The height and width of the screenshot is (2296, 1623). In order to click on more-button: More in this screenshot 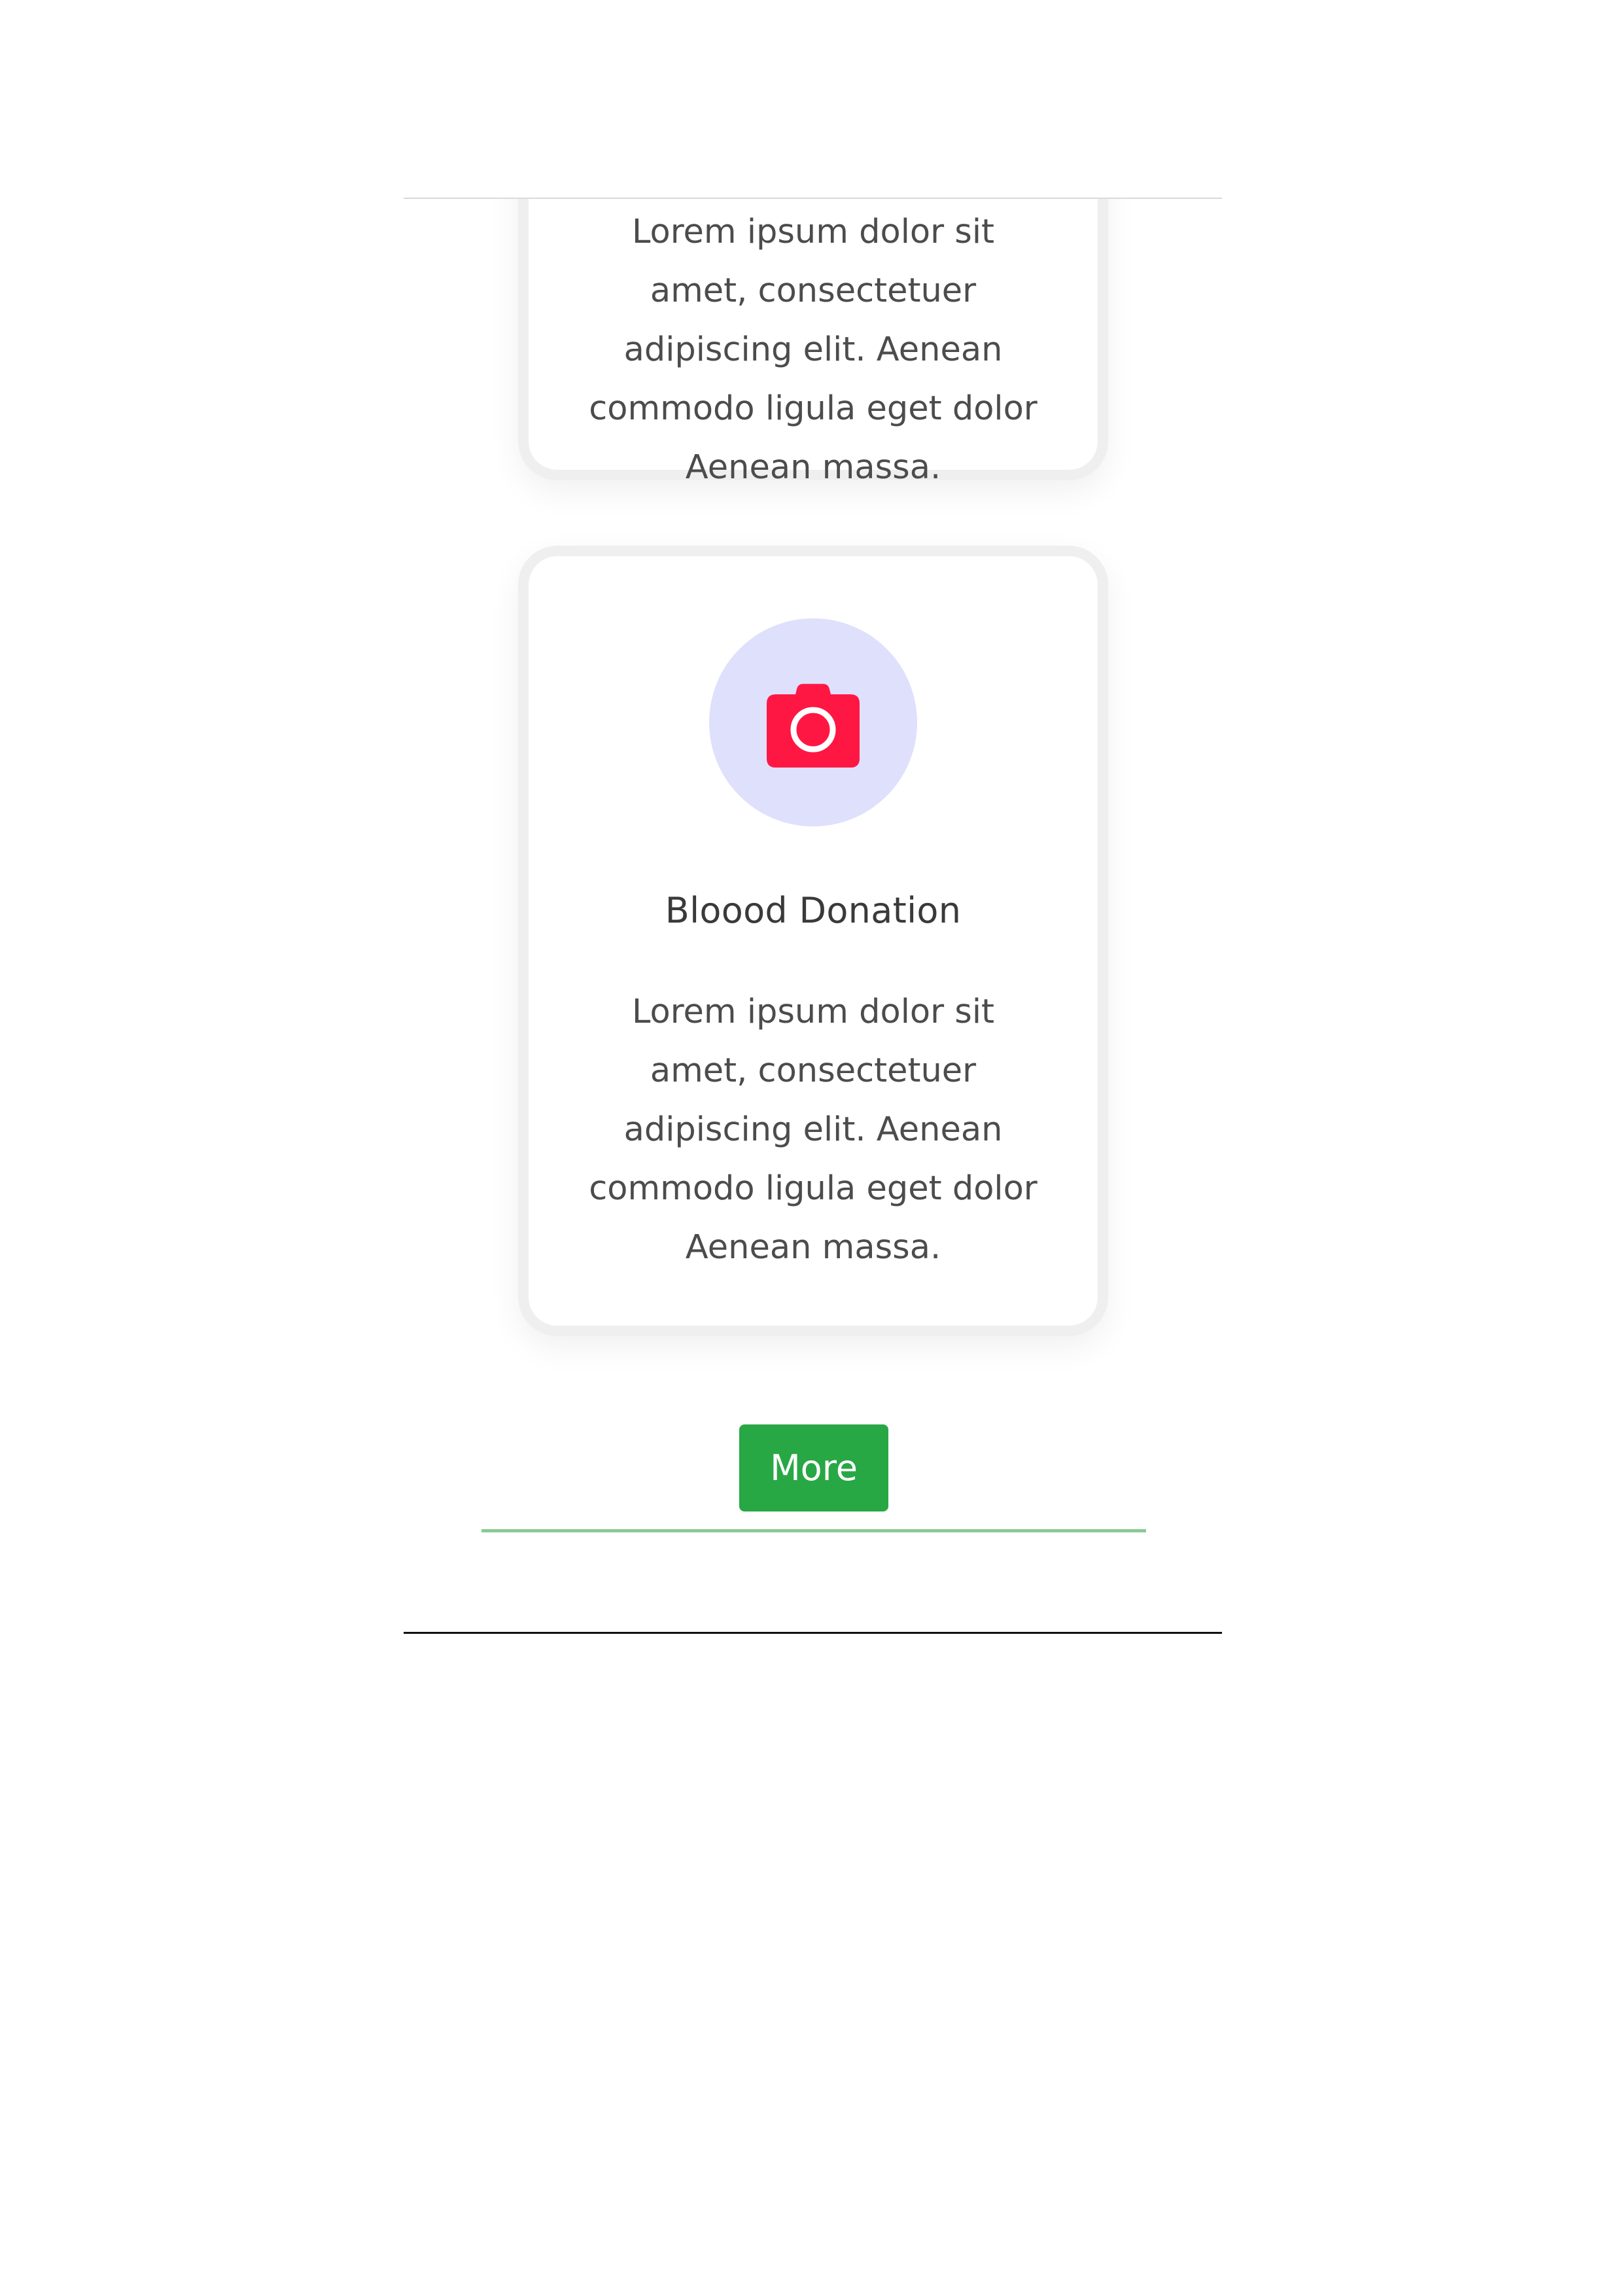, I will do `click(814, 1468)`.